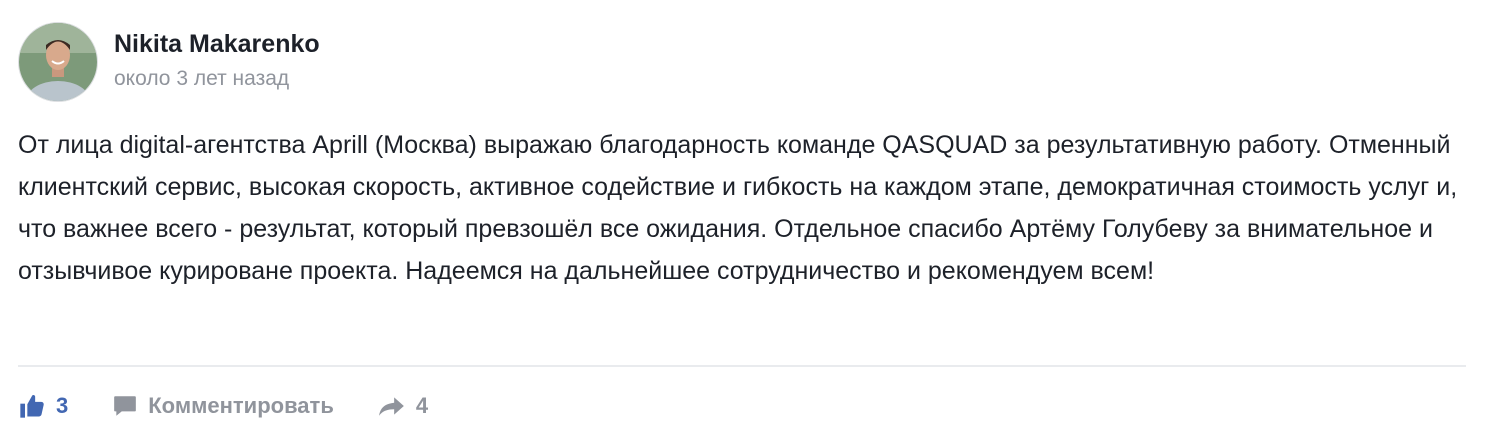  Describe the element at coordinates (62, 405) in the screenshot. I see `like-count: 3` at that location.